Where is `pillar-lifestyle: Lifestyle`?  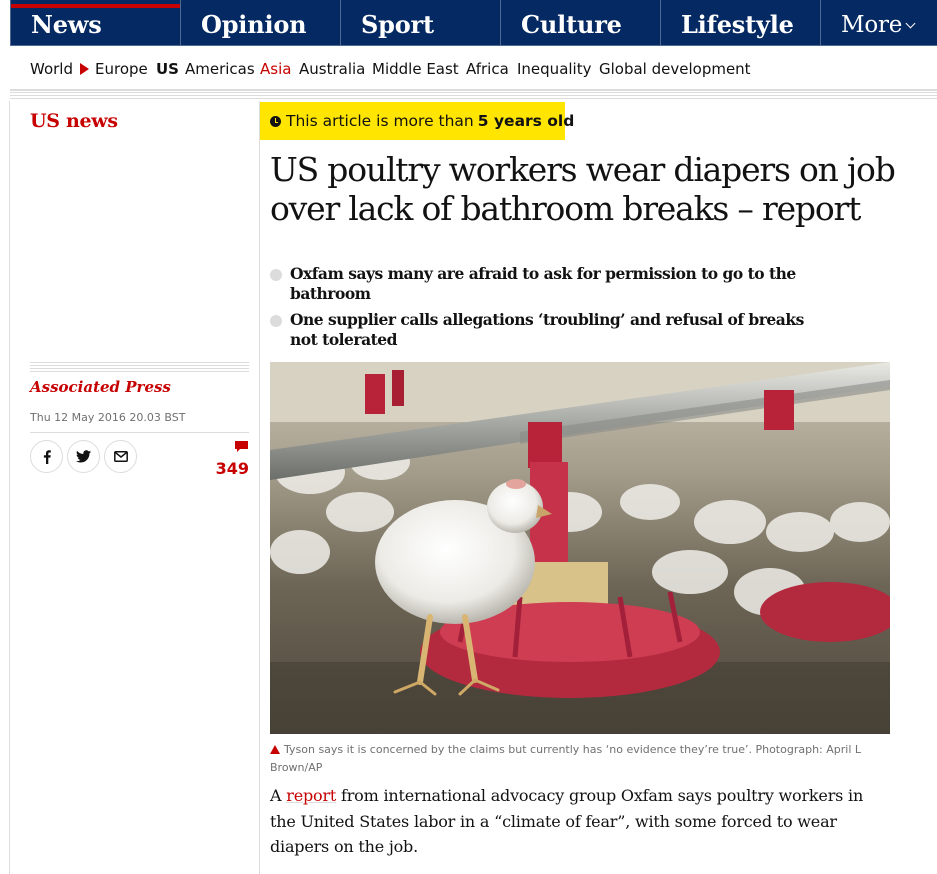 pillar-lifestyle: Lifestyle is located at coordinates (740, 23).